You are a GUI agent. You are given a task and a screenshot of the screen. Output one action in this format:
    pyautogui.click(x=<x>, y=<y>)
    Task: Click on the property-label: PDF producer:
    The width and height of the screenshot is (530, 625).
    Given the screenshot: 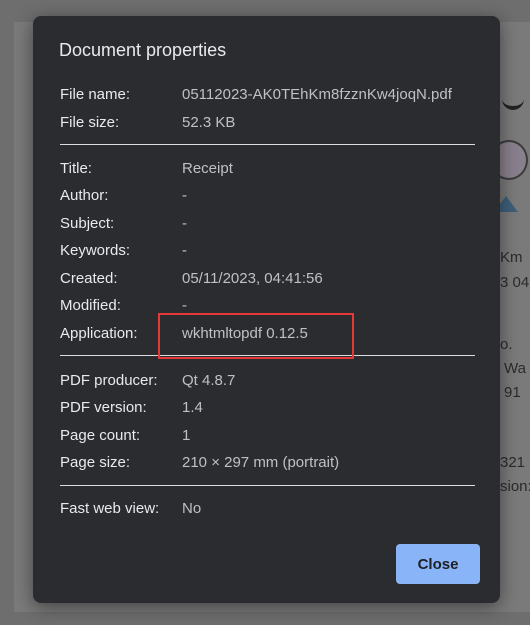 What is the action you would take?
    pyautogui.click(x=109, y=380)
    